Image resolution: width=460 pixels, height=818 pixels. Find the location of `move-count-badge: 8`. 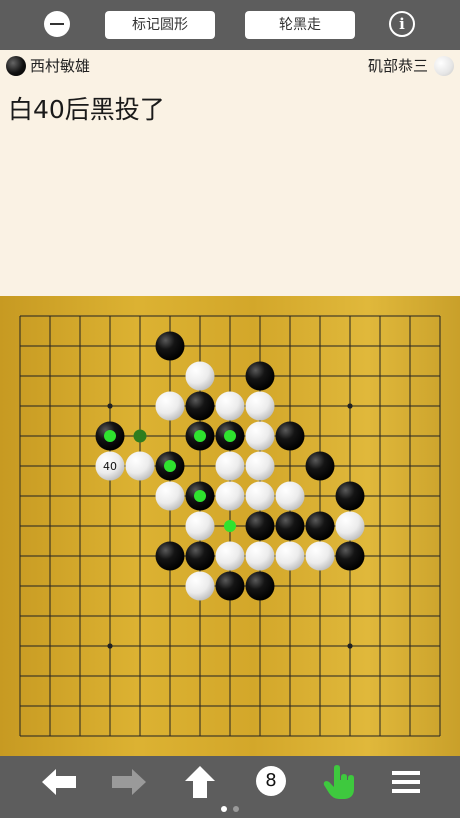

move-count-badge: 8 is located at coordinates (271, 781).